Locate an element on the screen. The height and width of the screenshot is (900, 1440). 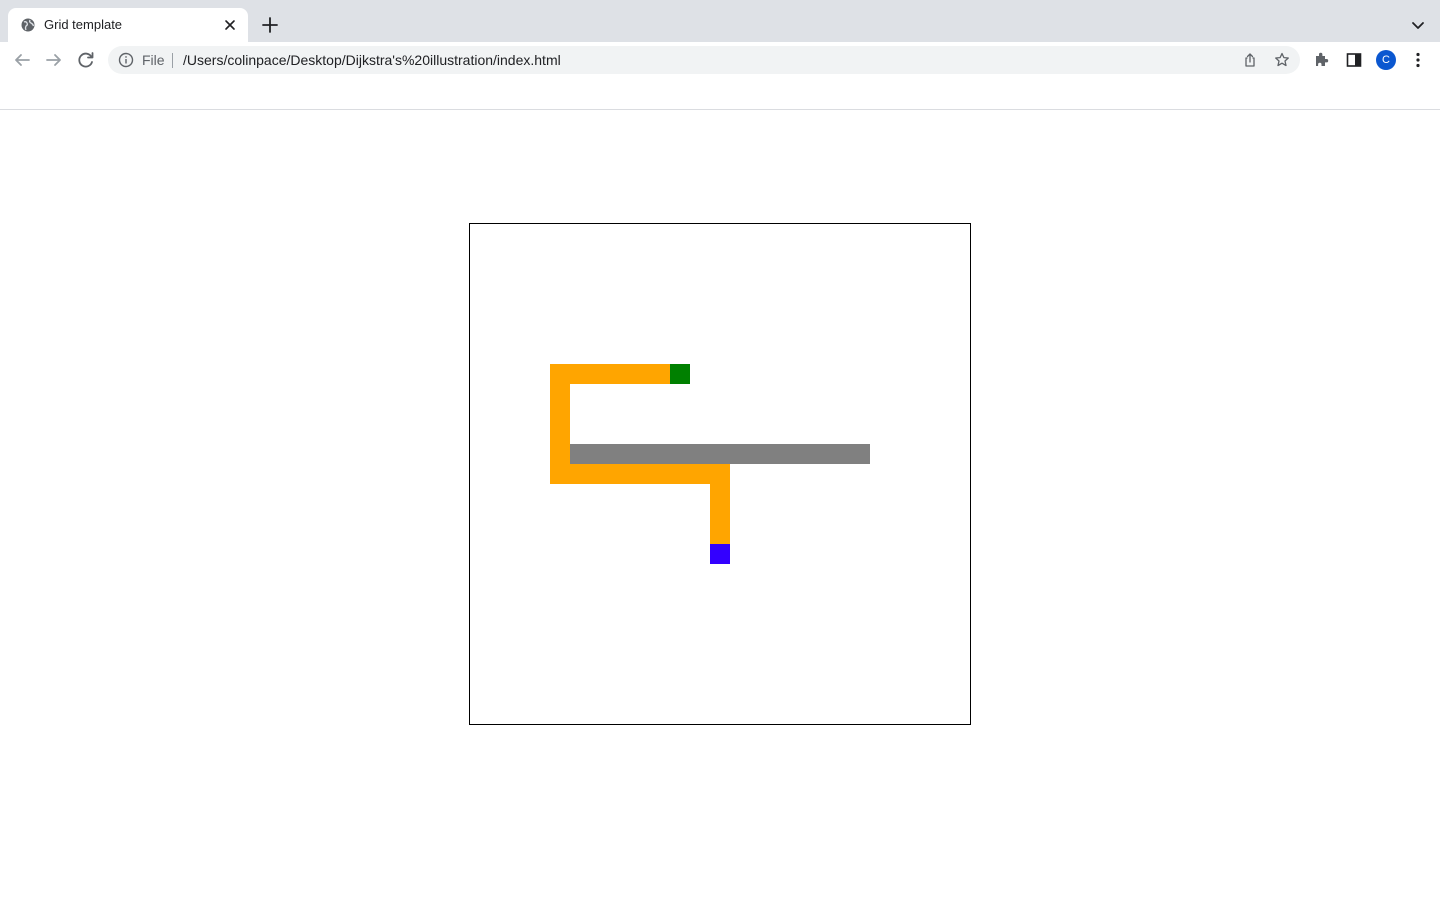
end-cell is located at coordinates (720, 554).